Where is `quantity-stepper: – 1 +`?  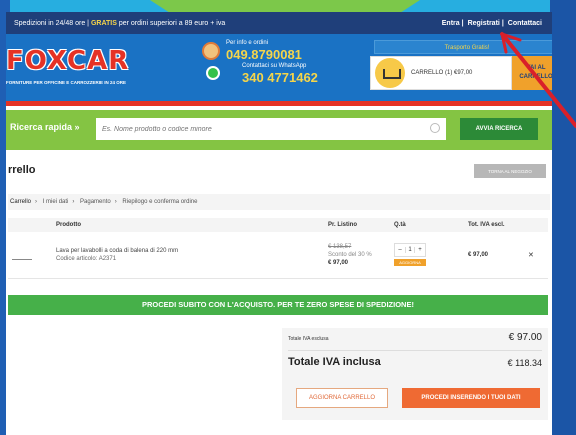 quantity-stepper: – 1 + is located at coordinates (410, 250).